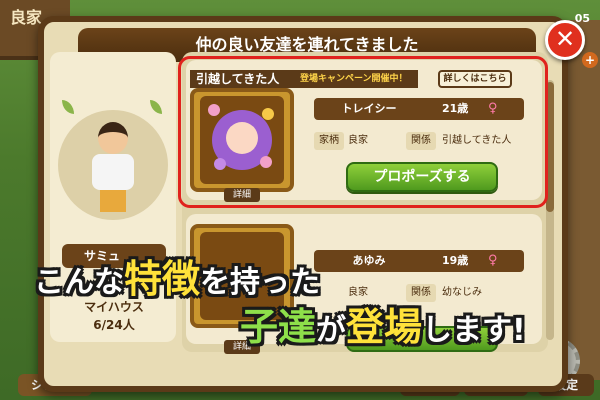 This screenshot has width=600, height=400. I want to click on promo-text-line2: 子達が登場します!, so click(383, 323).